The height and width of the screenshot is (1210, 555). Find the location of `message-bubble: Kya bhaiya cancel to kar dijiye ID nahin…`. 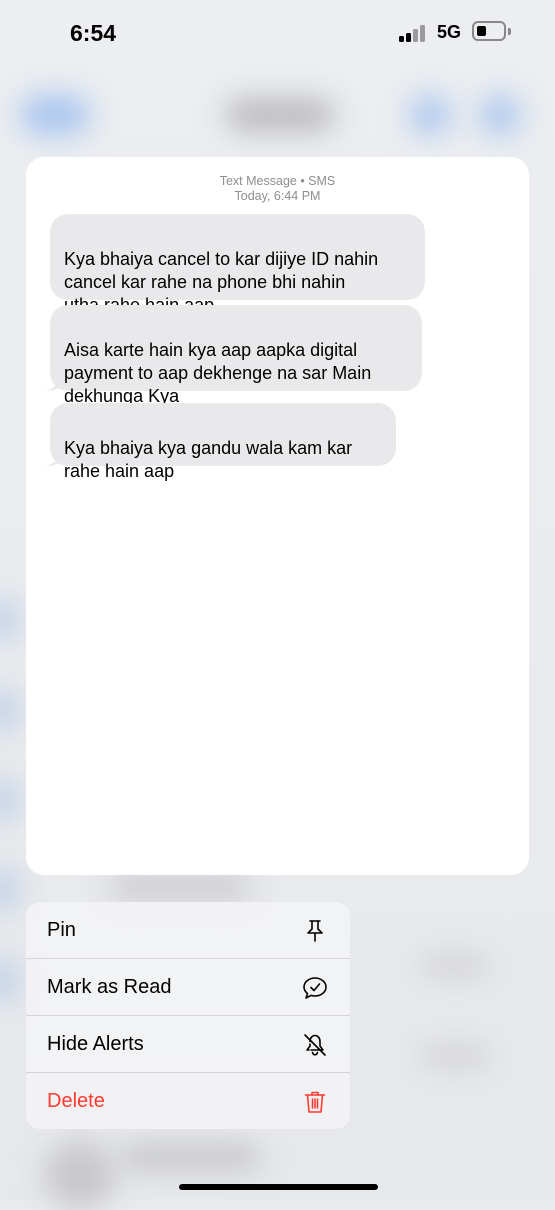

message-bubble: Kya bhaiya cancel to kar dijiye ID nahin… is located at coordinates (237, 264).